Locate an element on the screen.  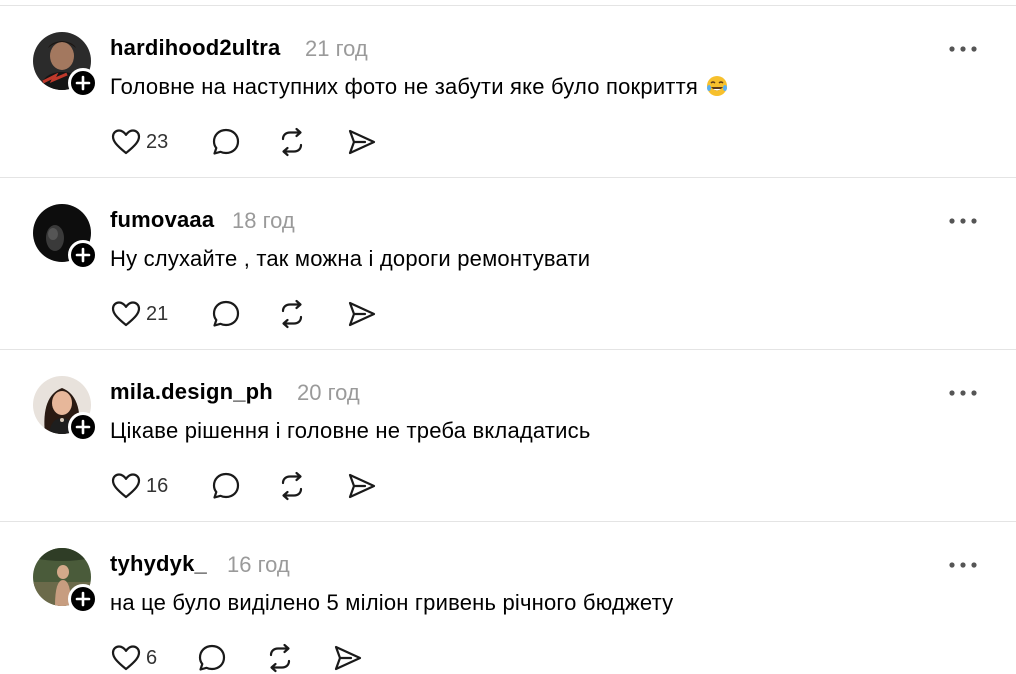
like-count: 23 is located at coordinates (157, 142).